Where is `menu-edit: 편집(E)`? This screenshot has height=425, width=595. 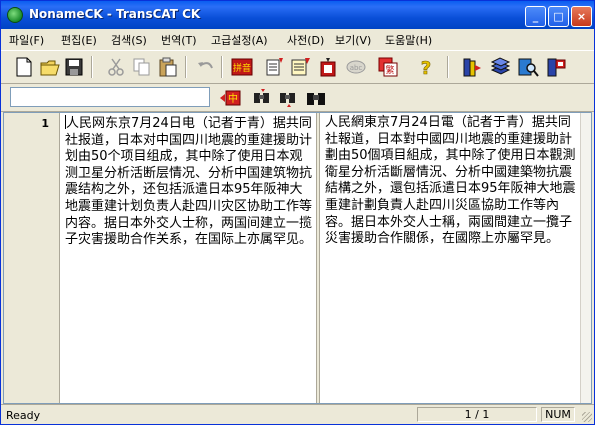 menu-edit: 편집(E) is located at coordinates (79, 40).